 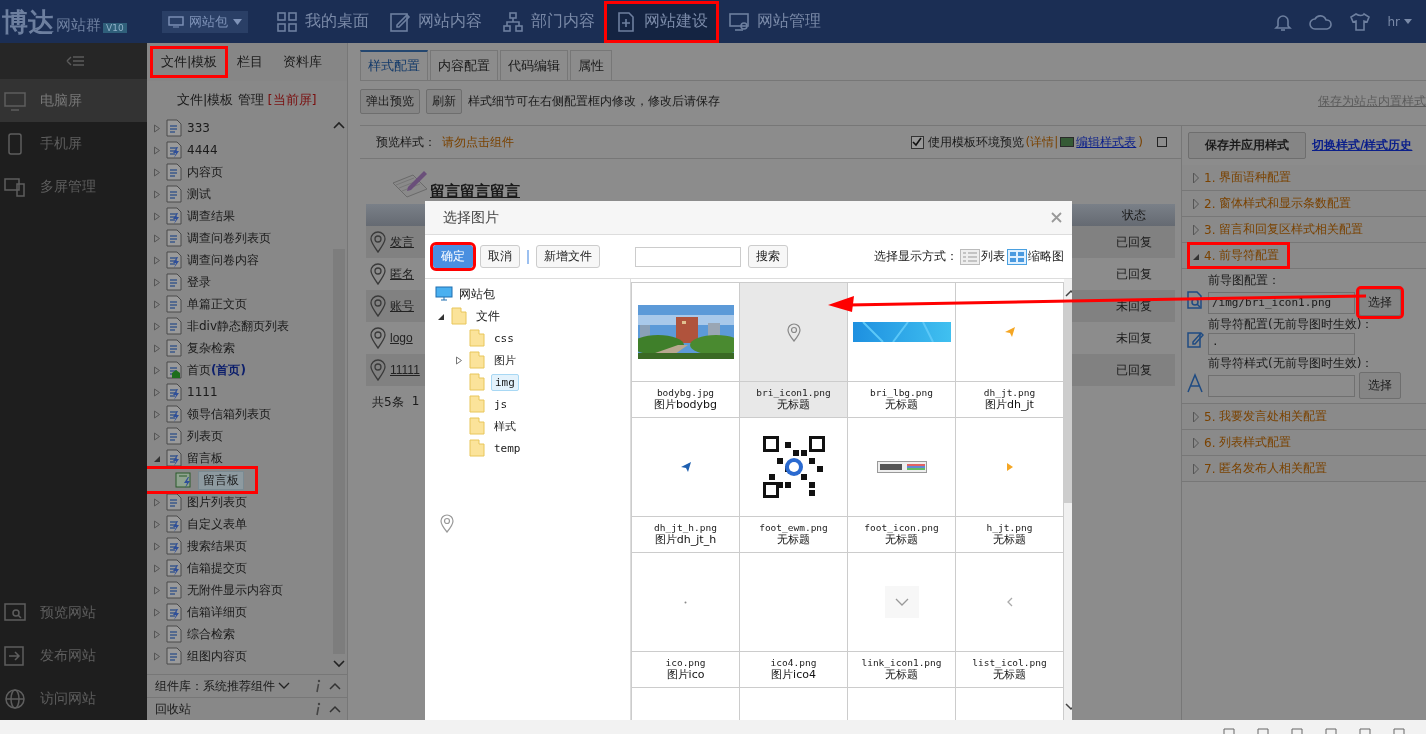 What do you see at coordinates (73, 698) in the screenshot?
I see `sidebar-item: 访问网站` at bounding box center [73, 698].